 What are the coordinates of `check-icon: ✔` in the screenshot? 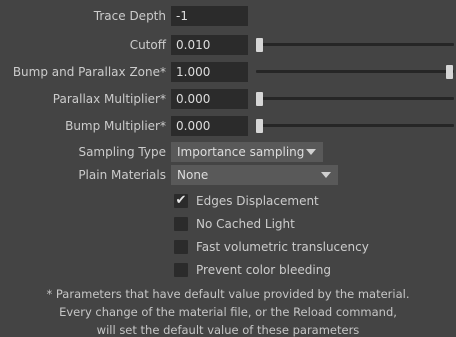 It's located at (181, 200).